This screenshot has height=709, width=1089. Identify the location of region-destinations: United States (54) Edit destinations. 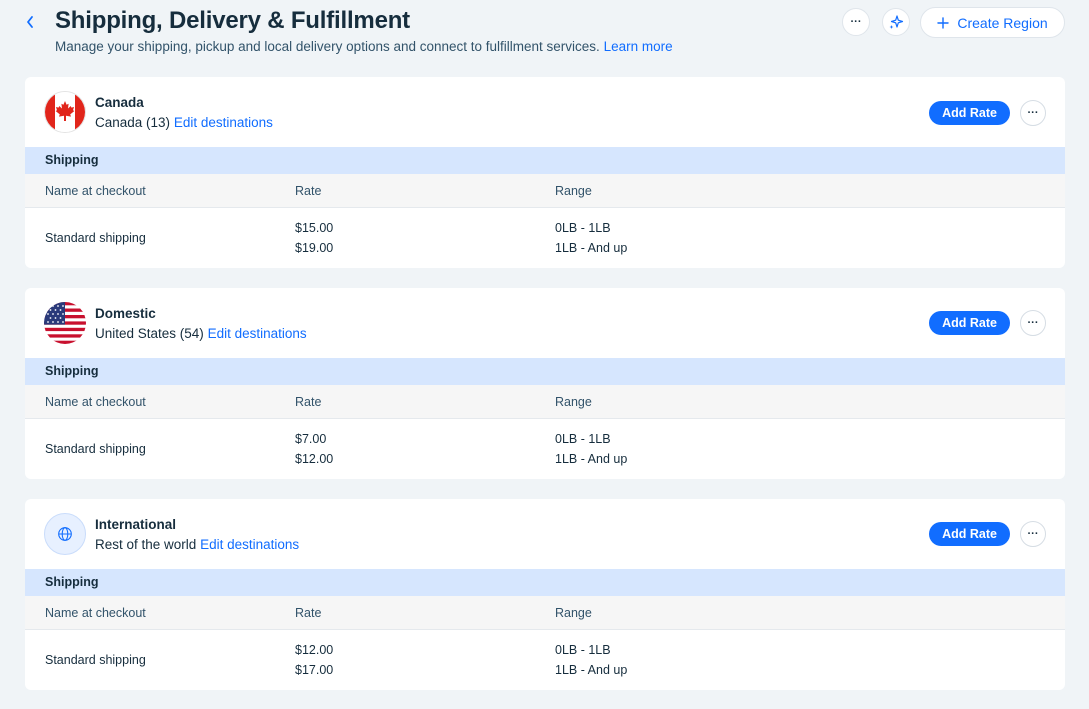
(201, 333).